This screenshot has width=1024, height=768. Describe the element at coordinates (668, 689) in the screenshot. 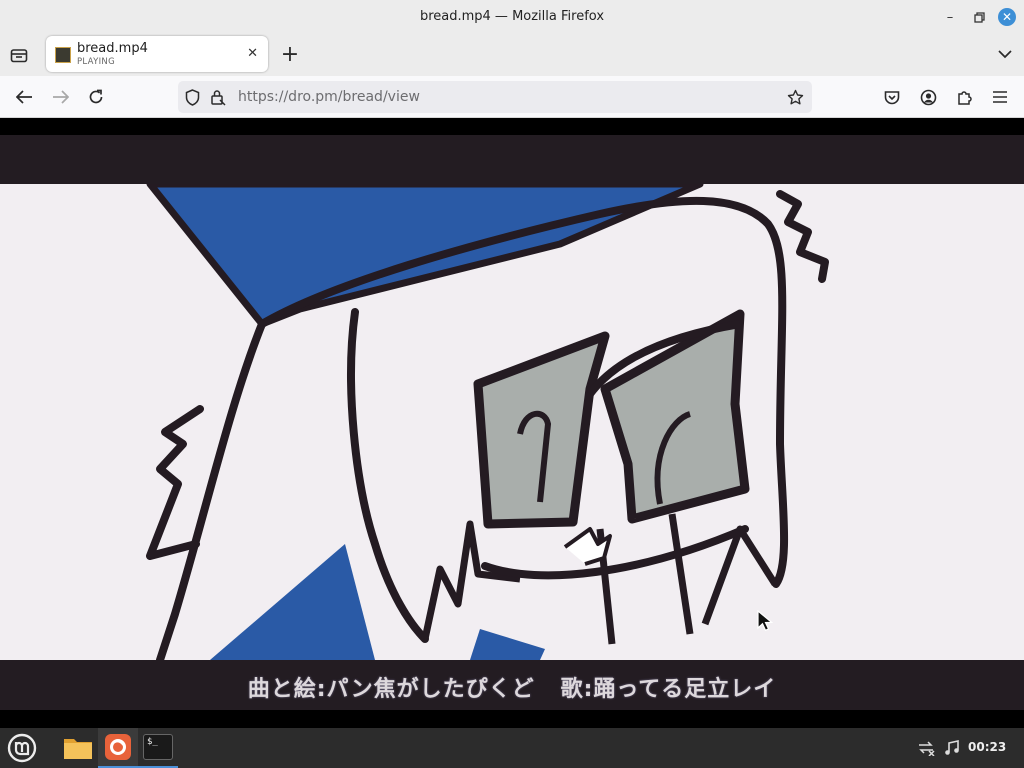

I see `credits-right: 歌:踊ってる足立レイ` at that location.